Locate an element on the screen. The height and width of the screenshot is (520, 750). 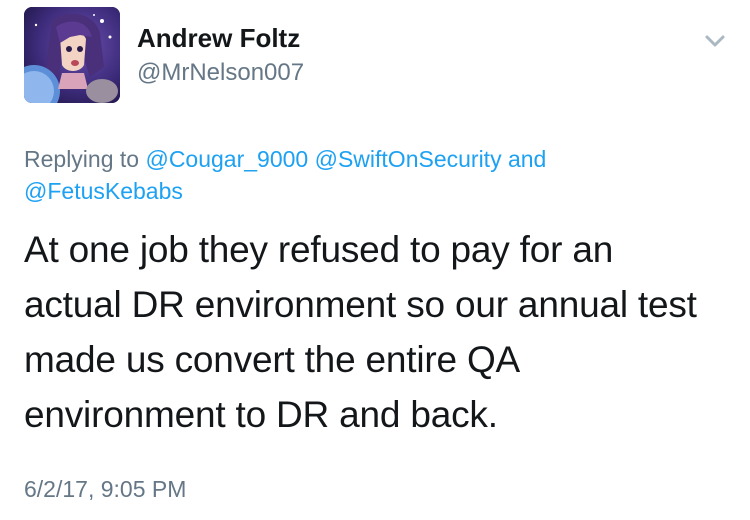
mention-link: @SwiftOnSecurity is located at coordinates (408, 159).